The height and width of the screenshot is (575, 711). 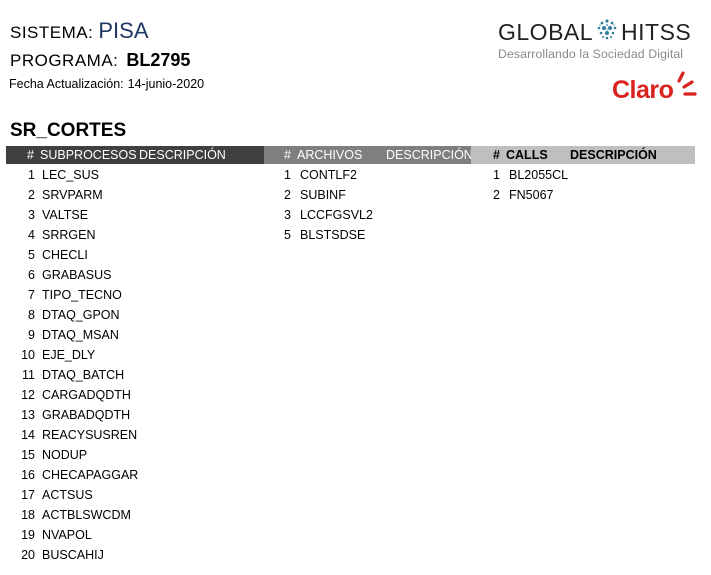 What do you see at coordinates (69, 235) in the screenshot?
I see `item-name: SRRGEN` at bounding box center [69, 235].